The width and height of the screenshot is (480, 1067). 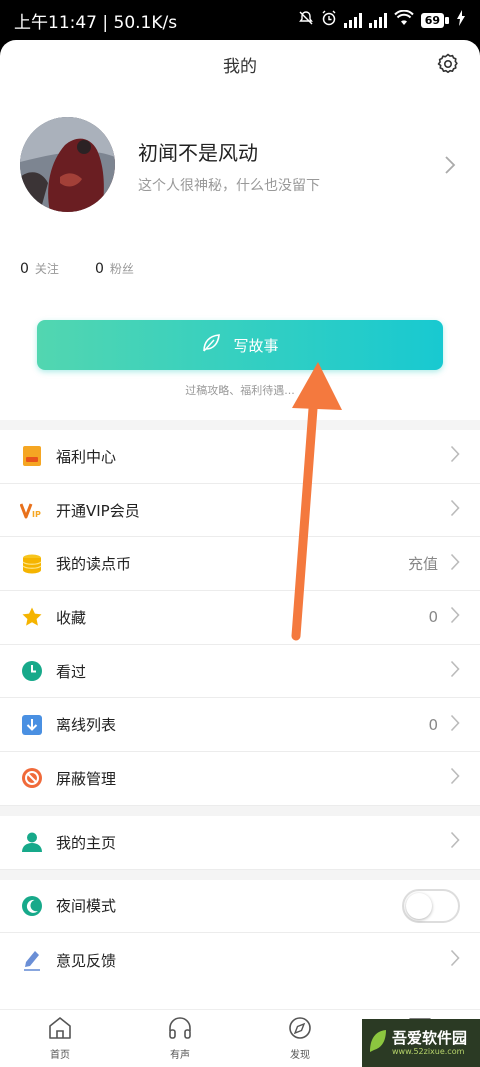 I want to click on menu-label: 看过, so click(x=71, y=671).